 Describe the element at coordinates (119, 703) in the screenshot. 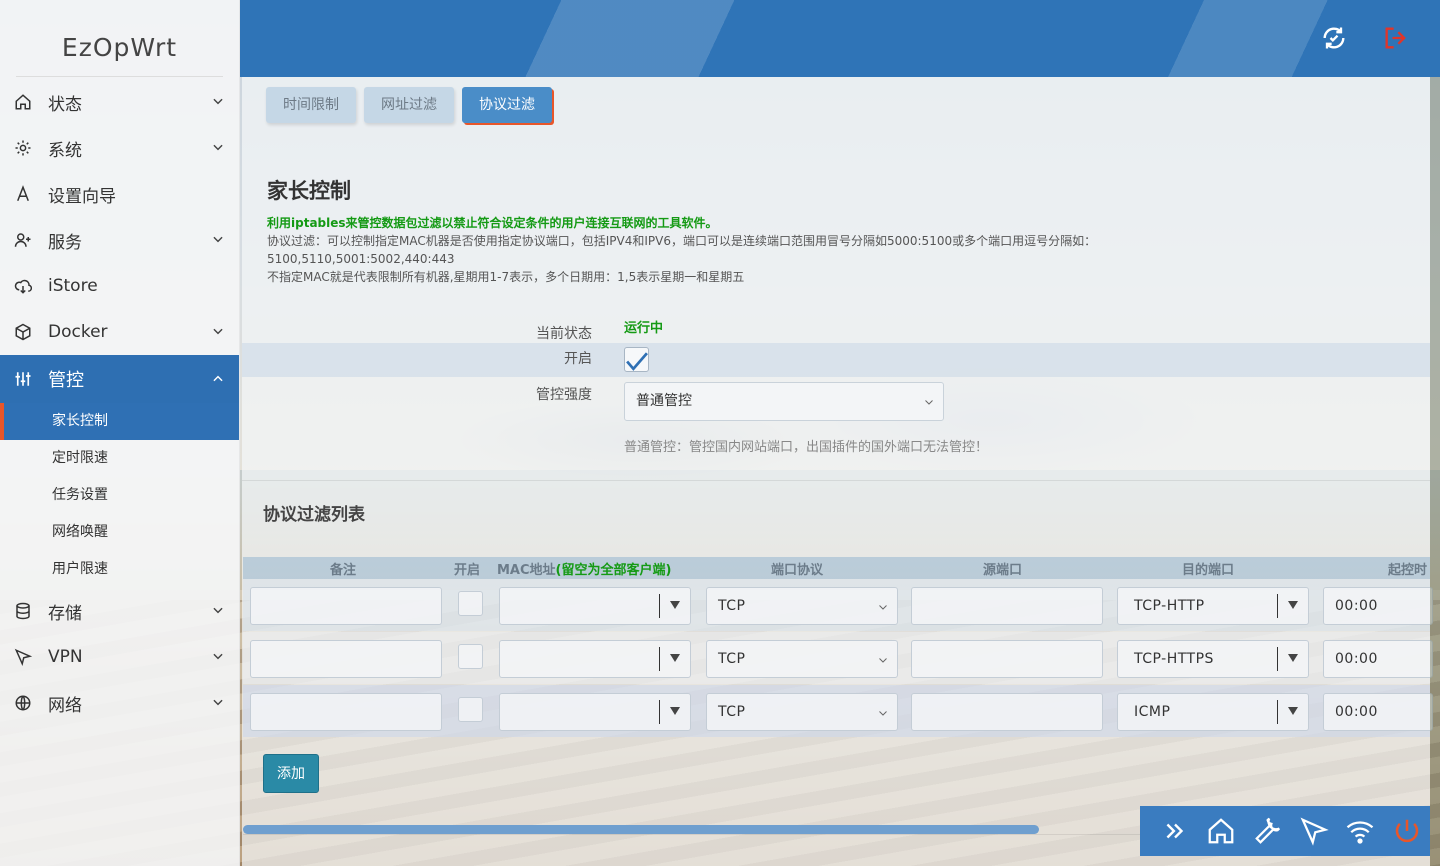

I see `sidebar-item-network: 网络` at that location.